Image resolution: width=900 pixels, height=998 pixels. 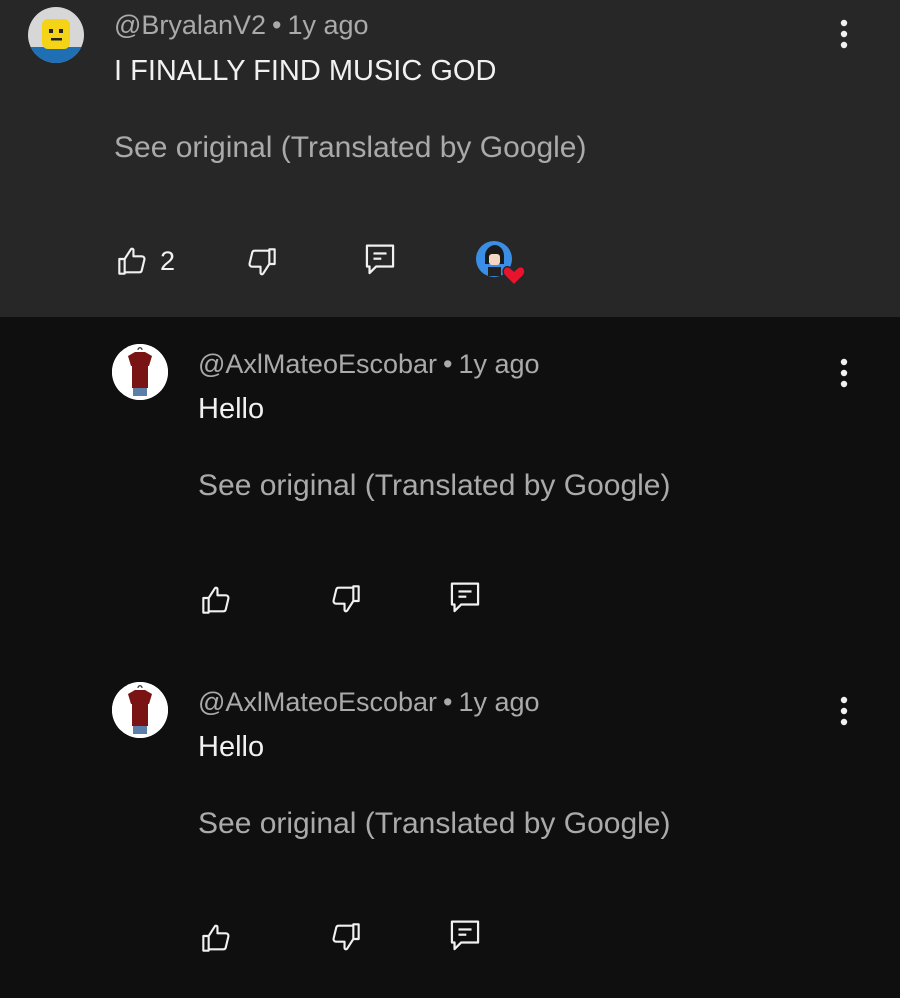 I want to click on comment-meta: @BryalanV2 • 1y ago, so click(x=241, y=25).